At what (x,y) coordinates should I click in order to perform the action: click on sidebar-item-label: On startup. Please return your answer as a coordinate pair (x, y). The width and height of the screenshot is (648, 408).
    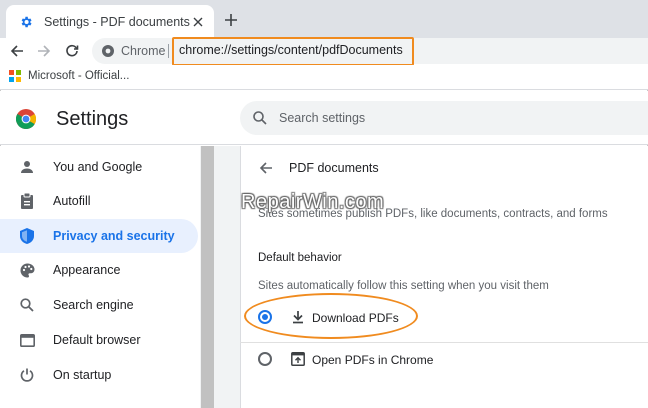
    Looking at the image, I should click on (82, 375).